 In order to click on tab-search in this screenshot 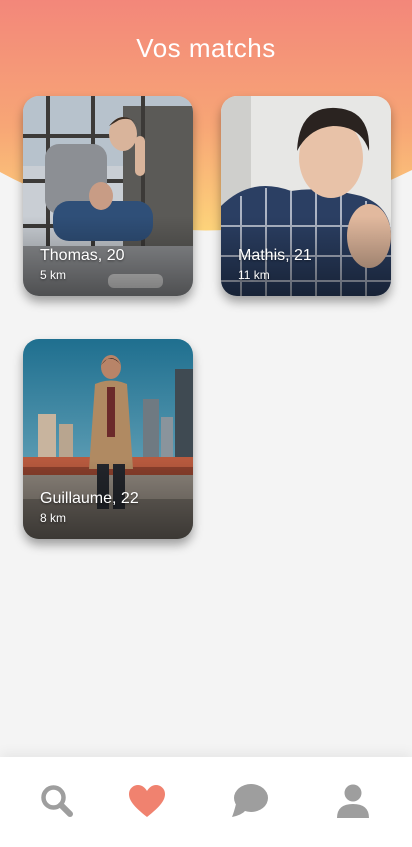, I will do `click(57, 801)`.